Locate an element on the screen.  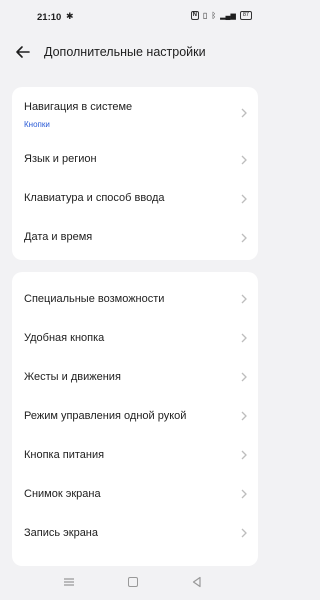
menu-icon is located at coordinates (69, 582).